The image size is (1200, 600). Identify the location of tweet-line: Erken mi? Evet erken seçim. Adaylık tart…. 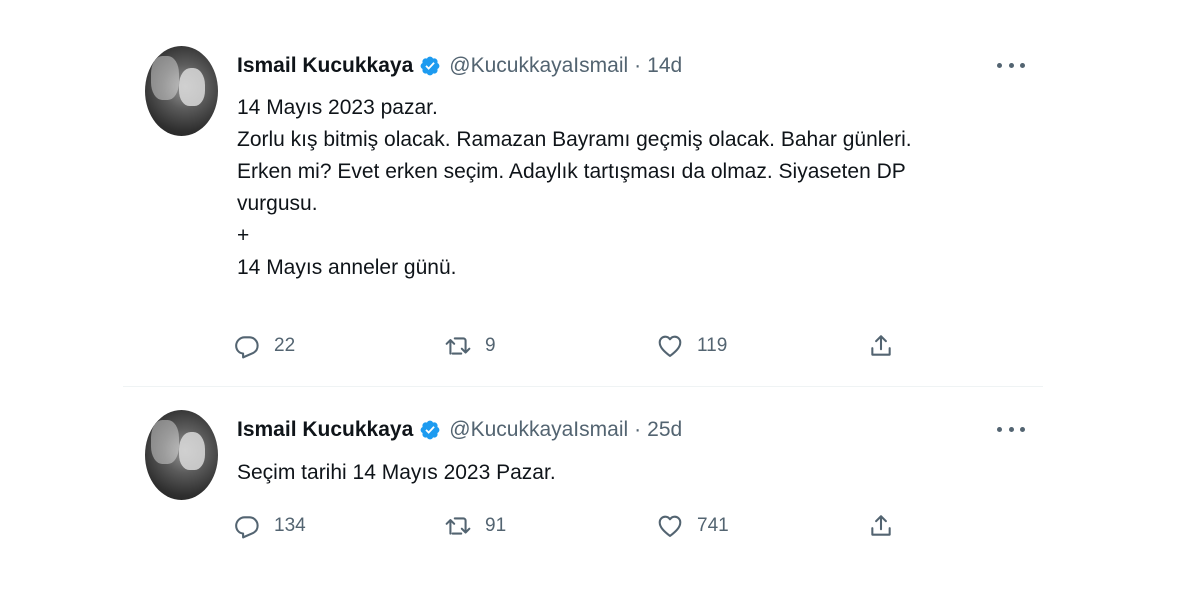
(571, 171).